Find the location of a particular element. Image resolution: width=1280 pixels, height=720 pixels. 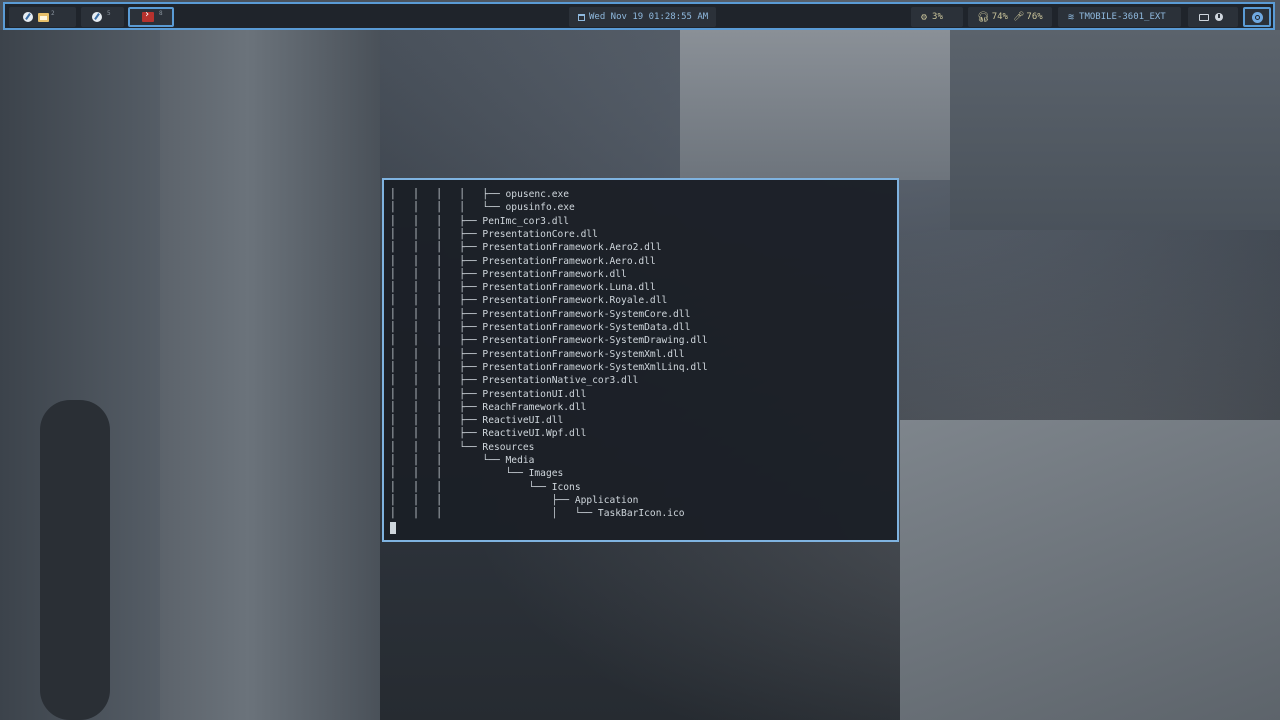

terminal-line: │ │ │ ├── PresentationNative_cor3.dll is located at coordinates (514, 381).